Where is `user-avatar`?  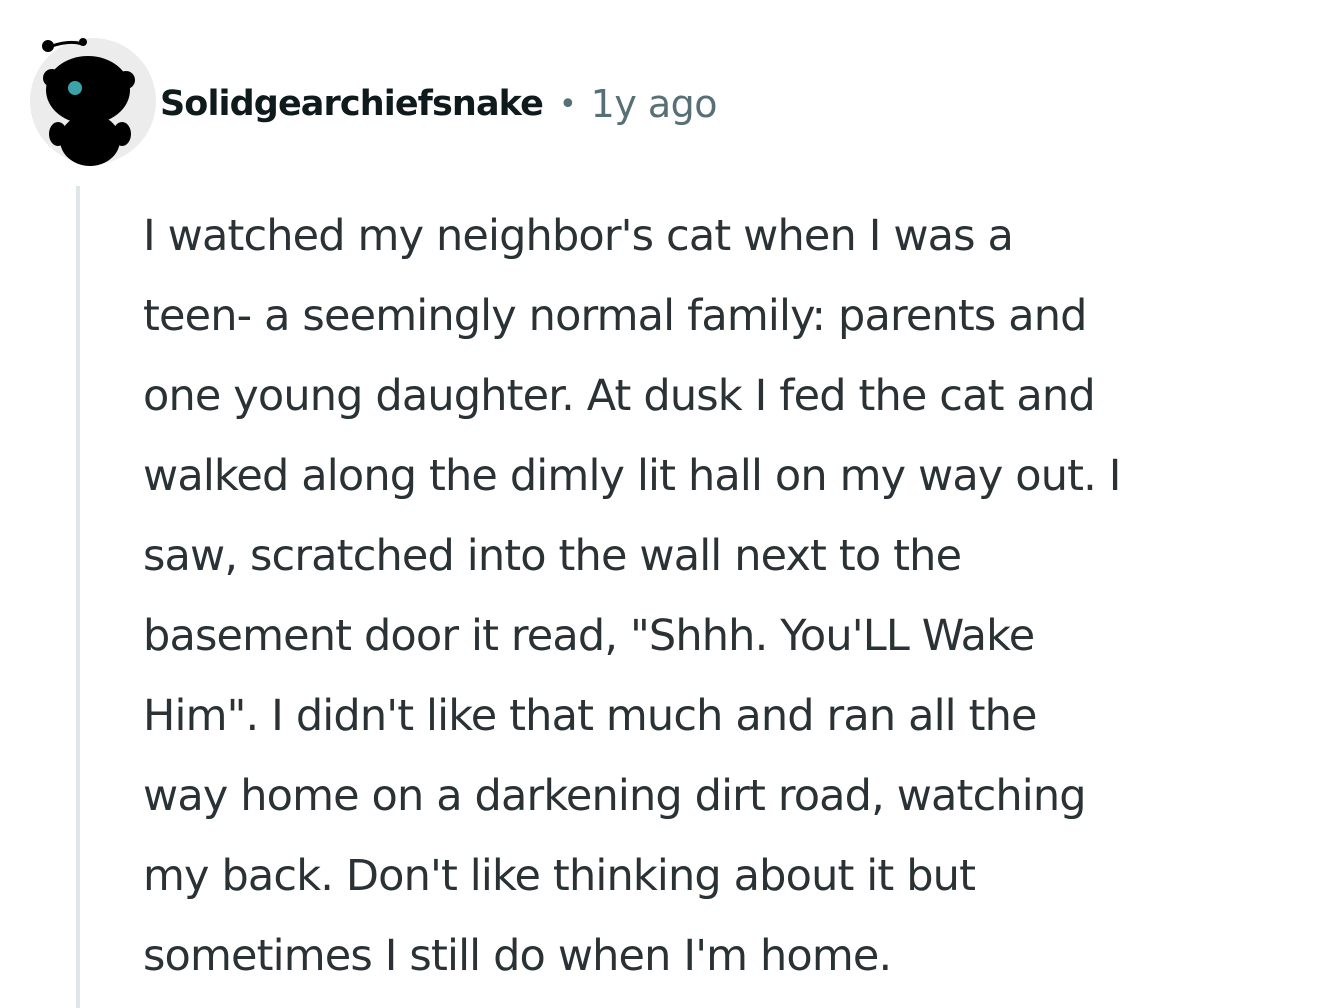 user-avatar is located at coordinates (93, 102).